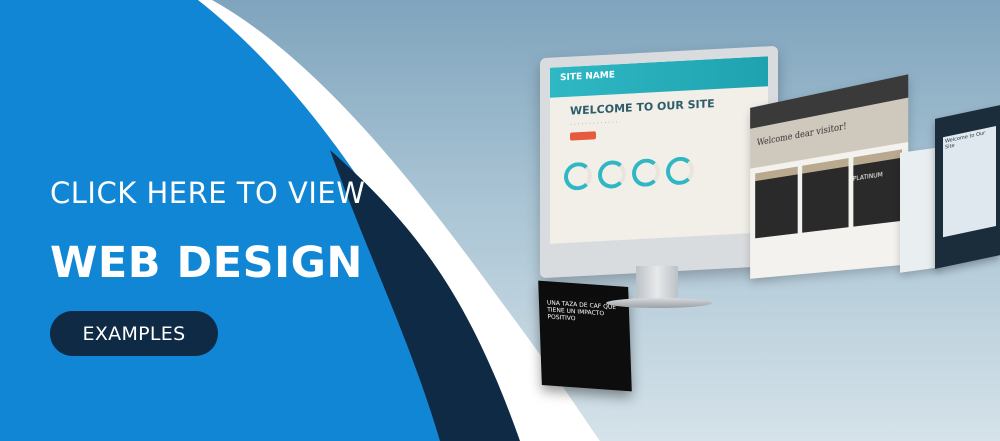 Image resolution: width=1000 pixels, height=441 pixels. I want to click on pricing-card-platinum: PLATINUM, so click(878, 188).